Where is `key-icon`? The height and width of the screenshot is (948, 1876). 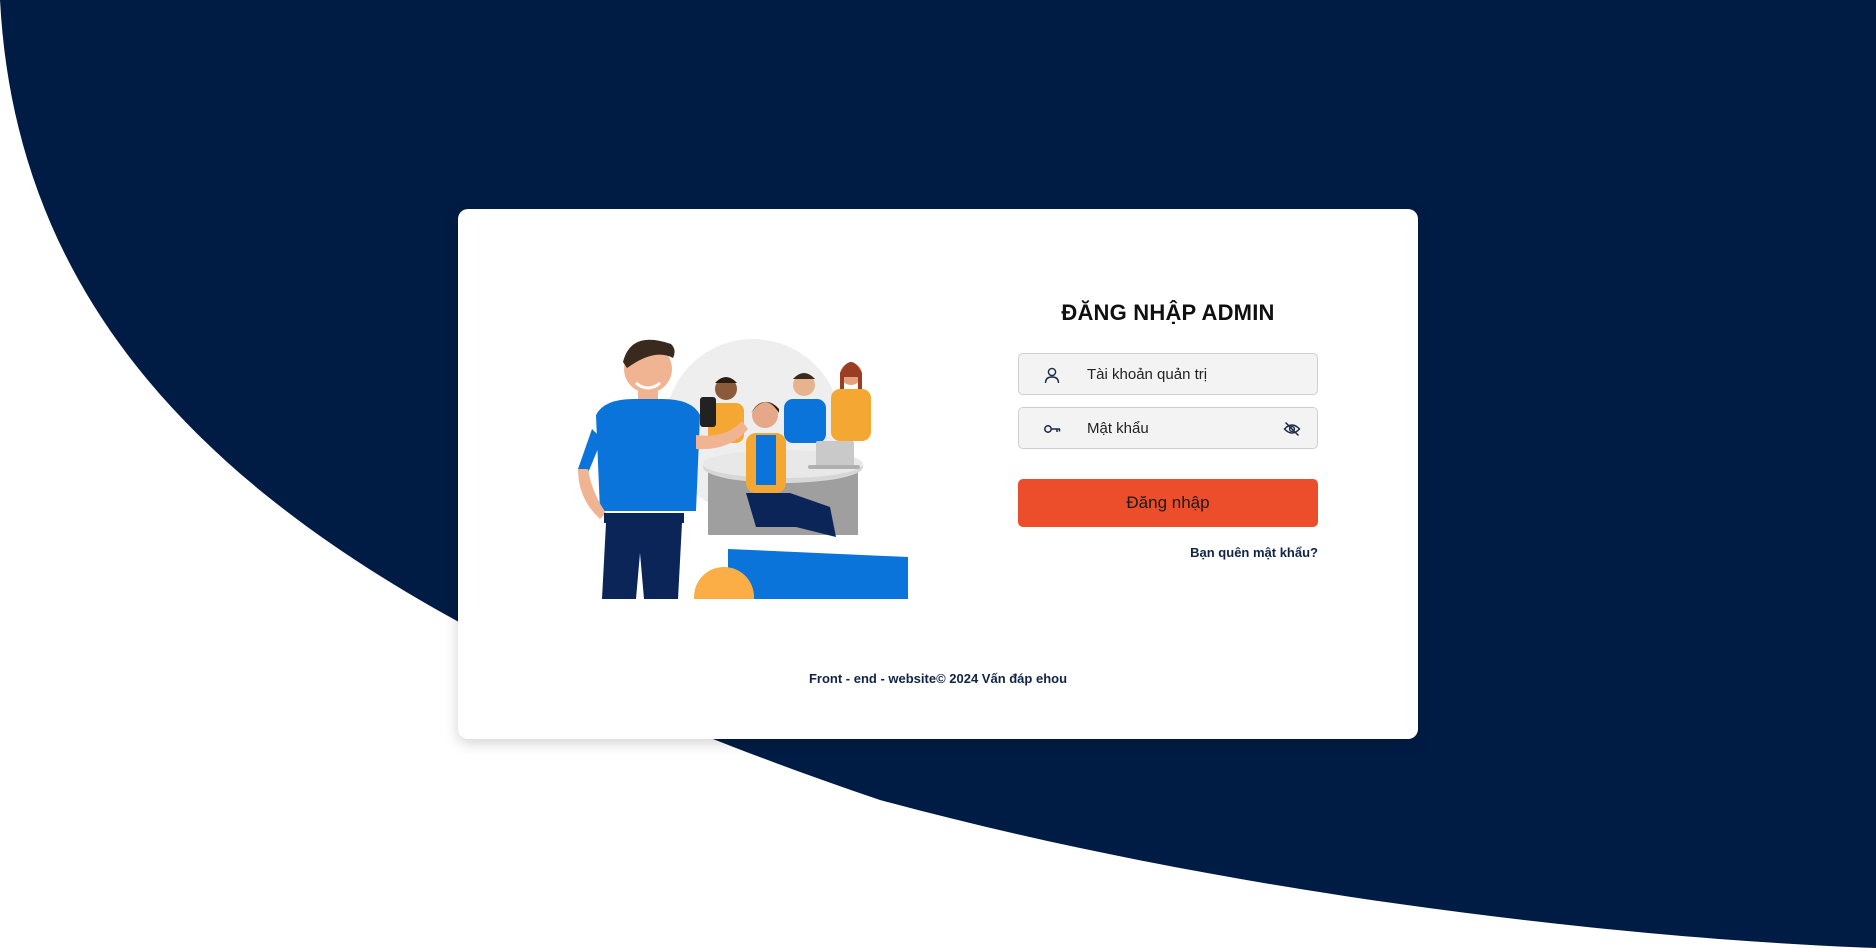
key-icon is located at coordinates (1052, 429).